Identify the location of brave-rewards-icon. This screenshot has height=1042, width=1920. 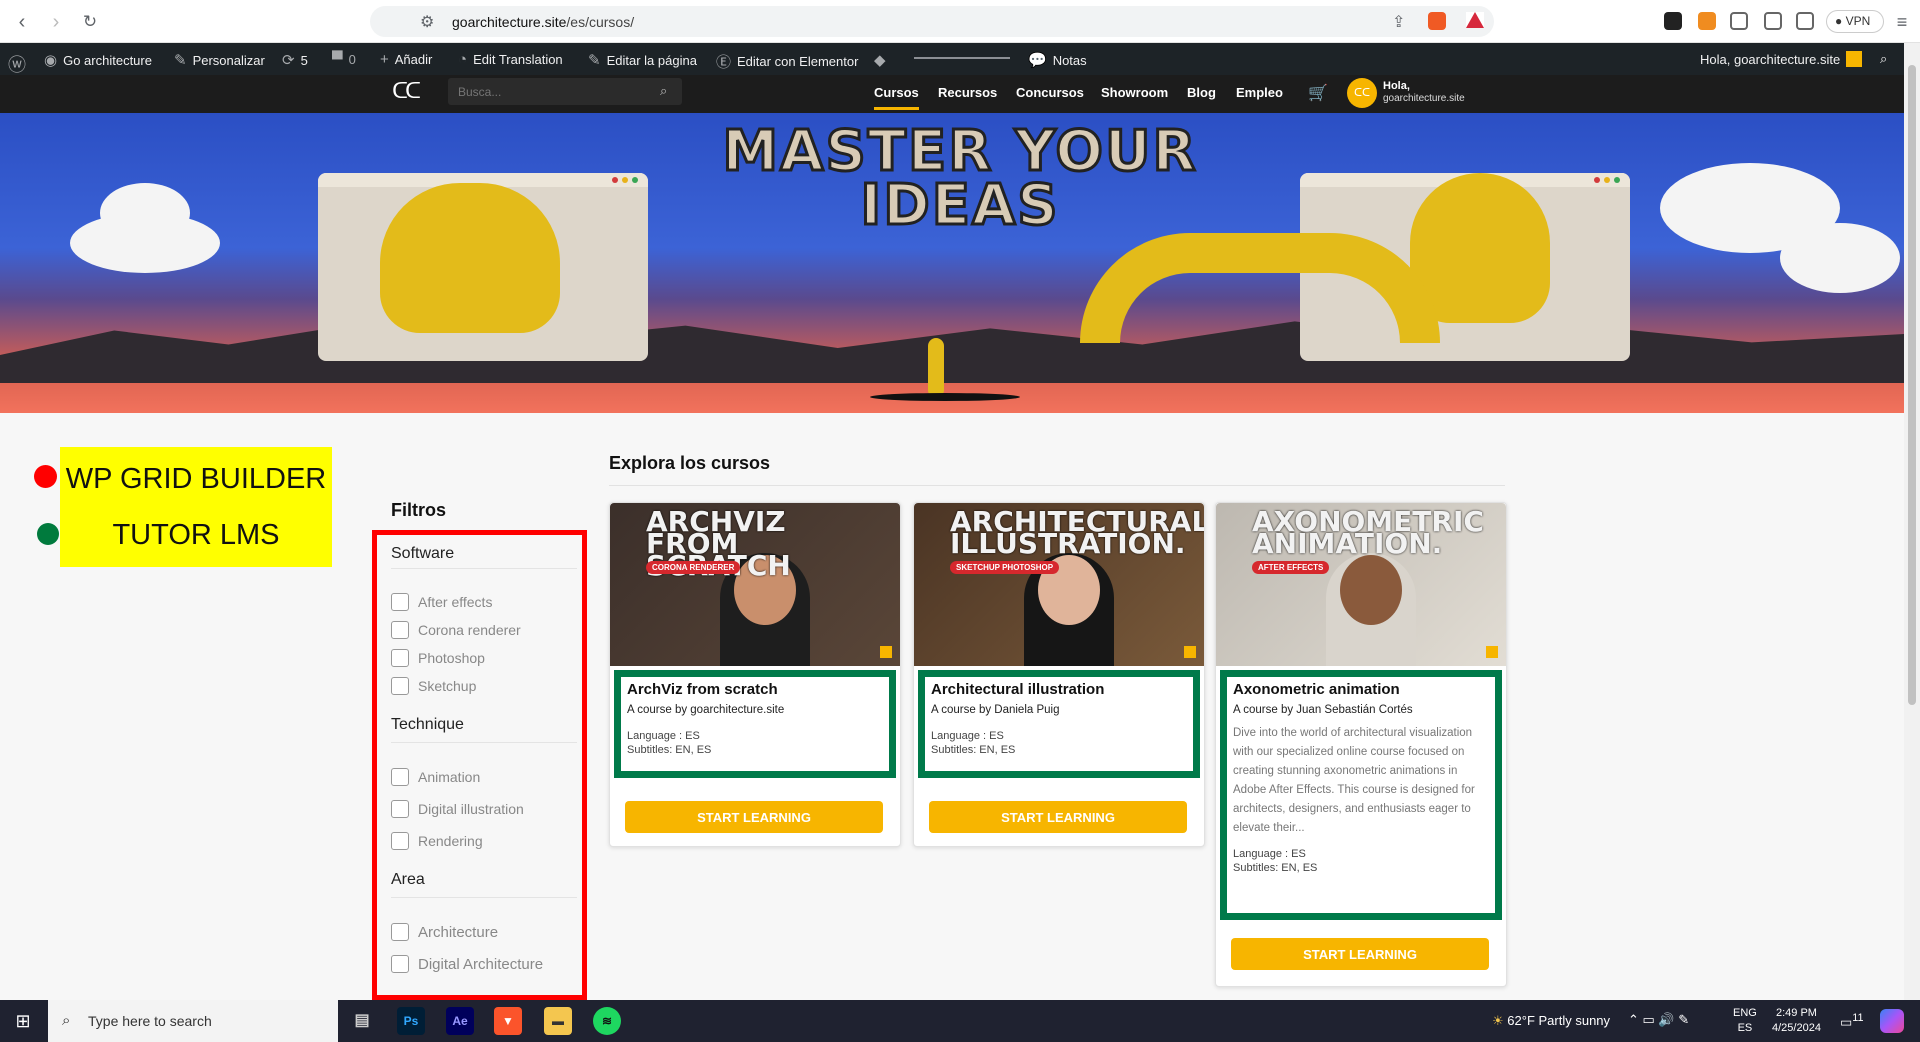
(1475, 20).